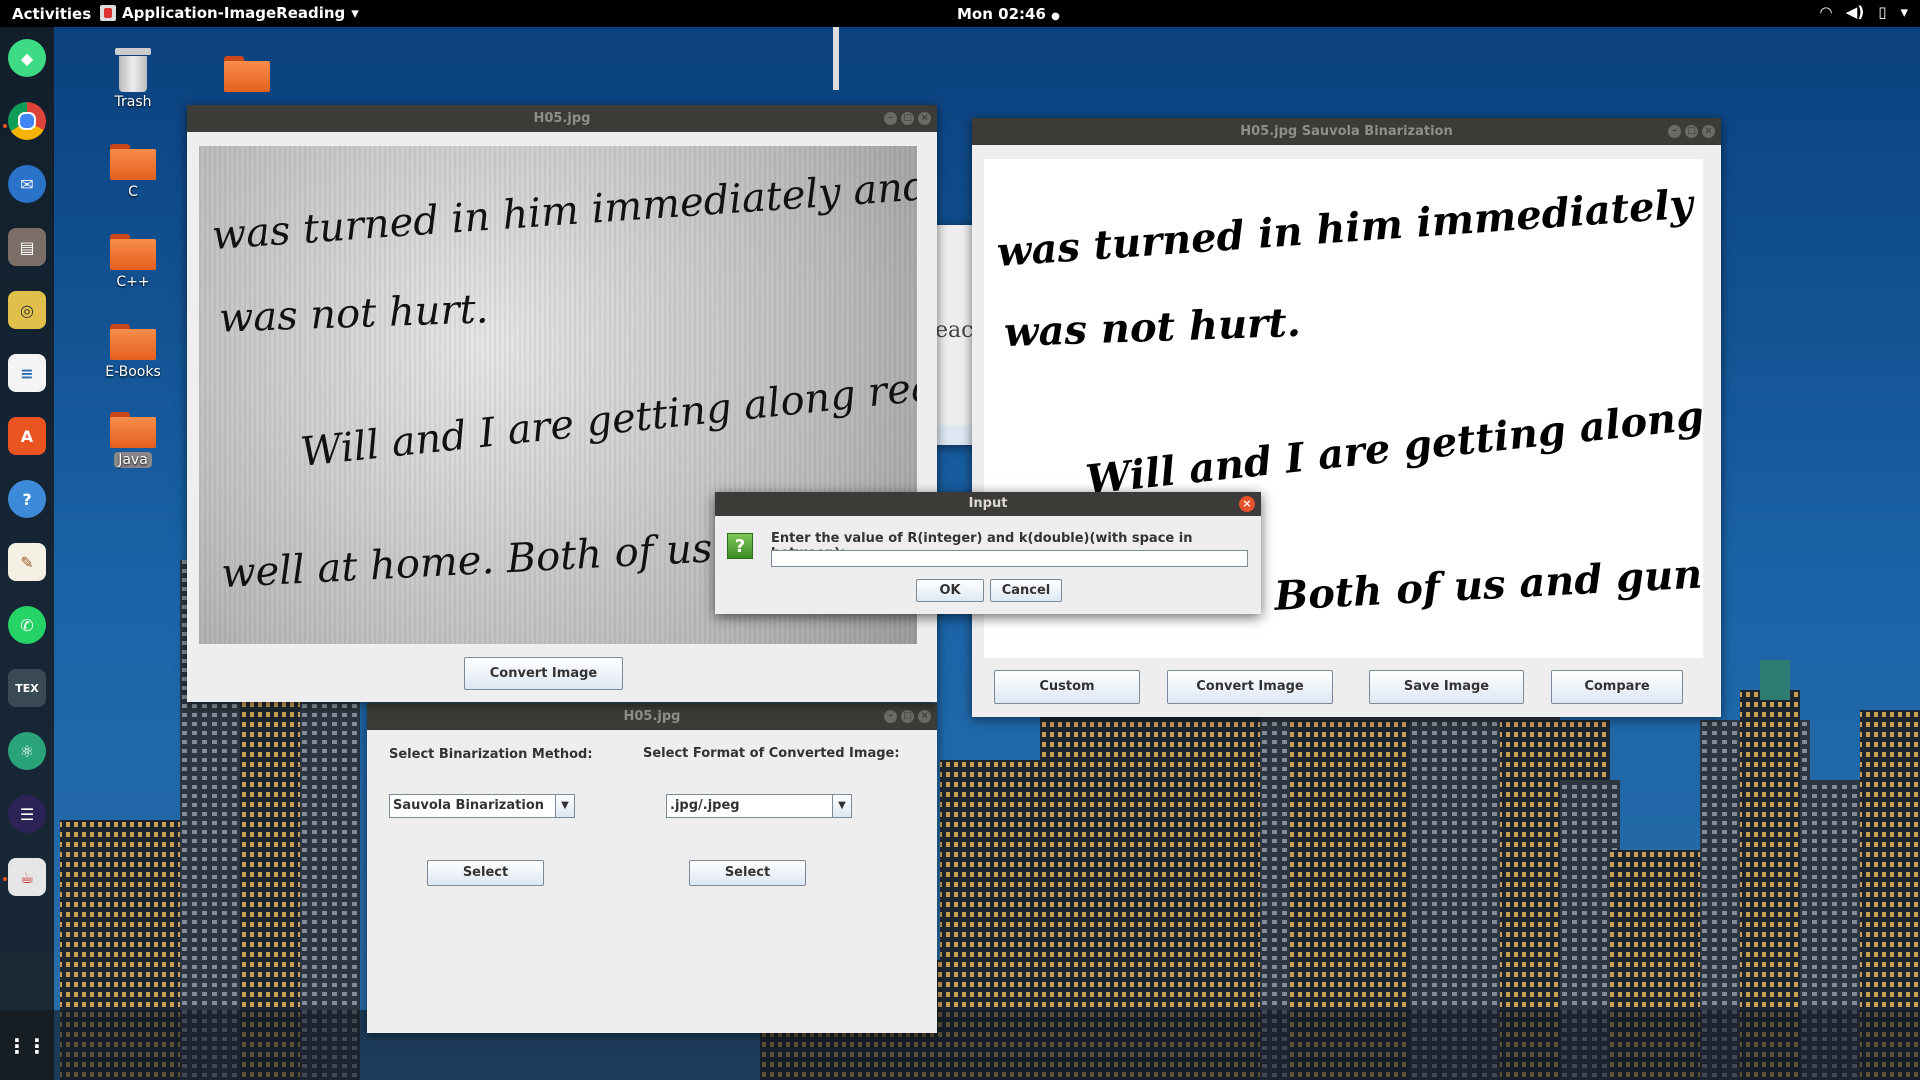  I want to click on background-window-text: eac, so click(954, 330).